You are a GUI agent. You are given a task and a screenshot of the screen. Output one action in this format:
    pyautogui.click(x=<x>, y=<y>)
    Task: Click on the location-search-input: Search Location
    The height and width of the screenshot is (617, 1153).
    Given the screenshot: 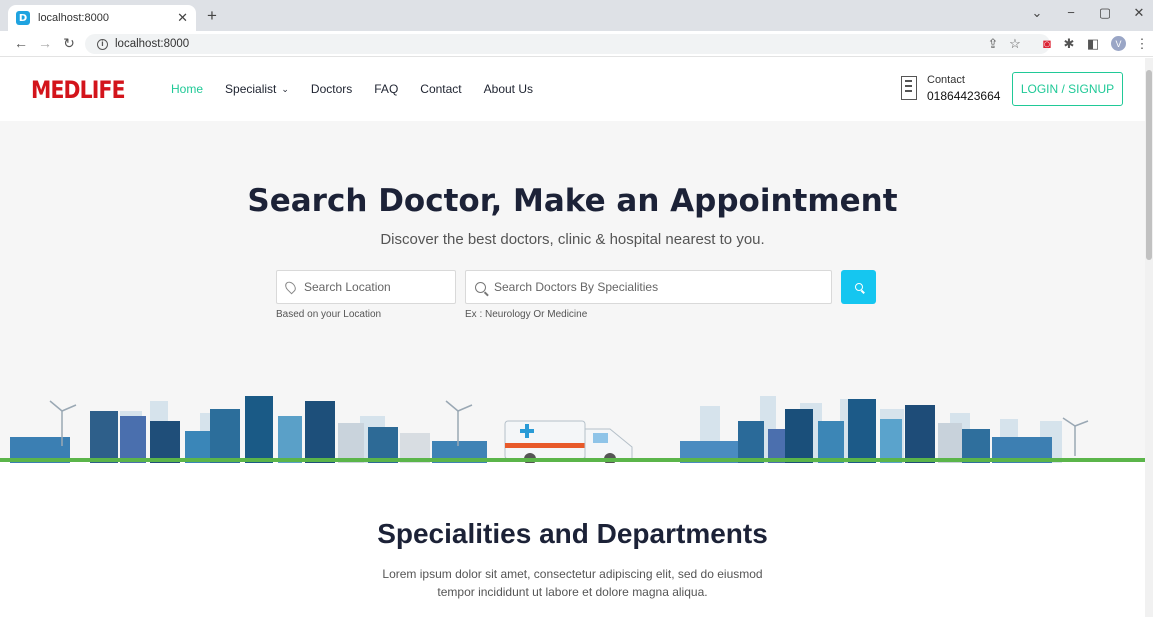 What is the action you would take?
    pyautogui.click(x=366, y=287)
    